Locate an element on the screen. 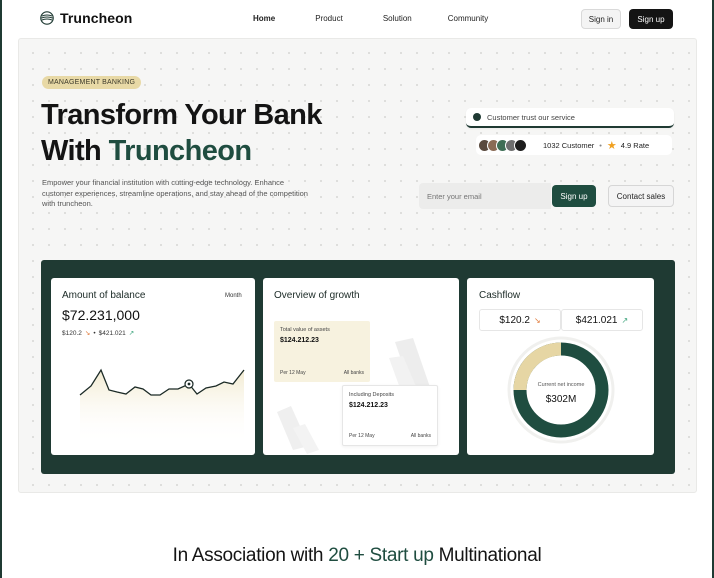  balance-marker-dot is located at coordinates (189, 384).